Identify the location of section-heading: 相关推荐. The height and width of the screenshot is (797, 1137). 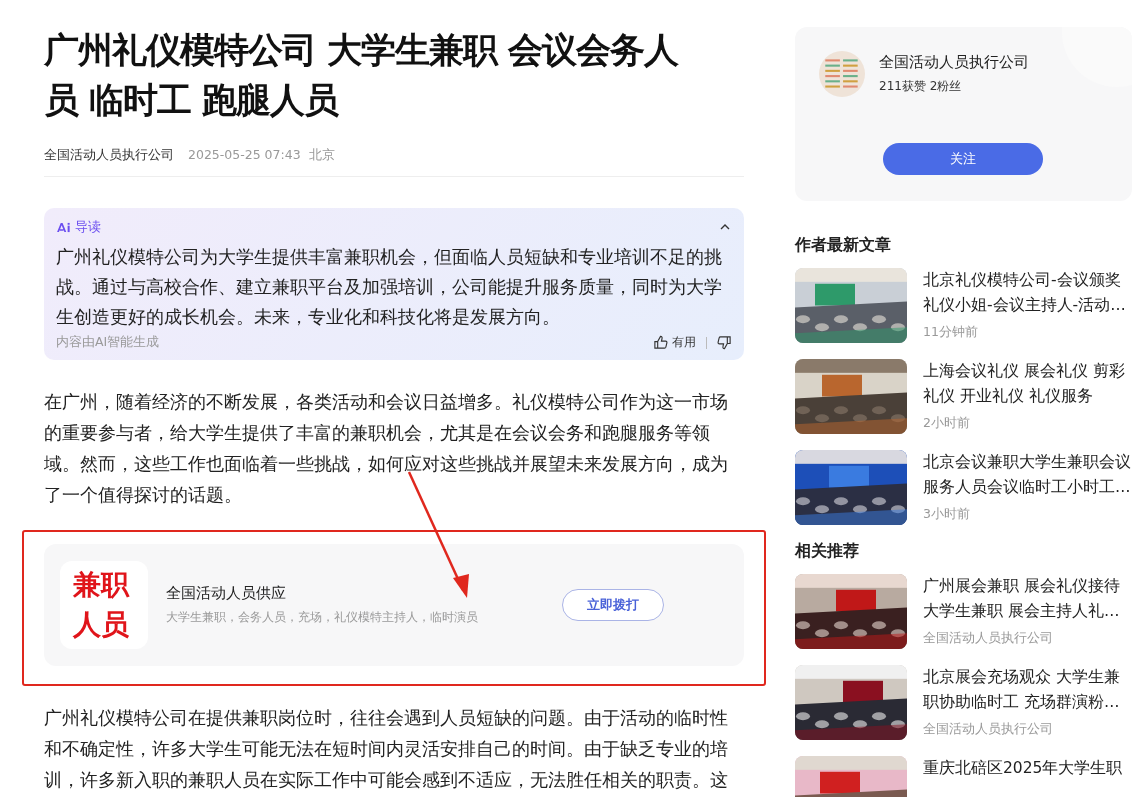
(827, 551).